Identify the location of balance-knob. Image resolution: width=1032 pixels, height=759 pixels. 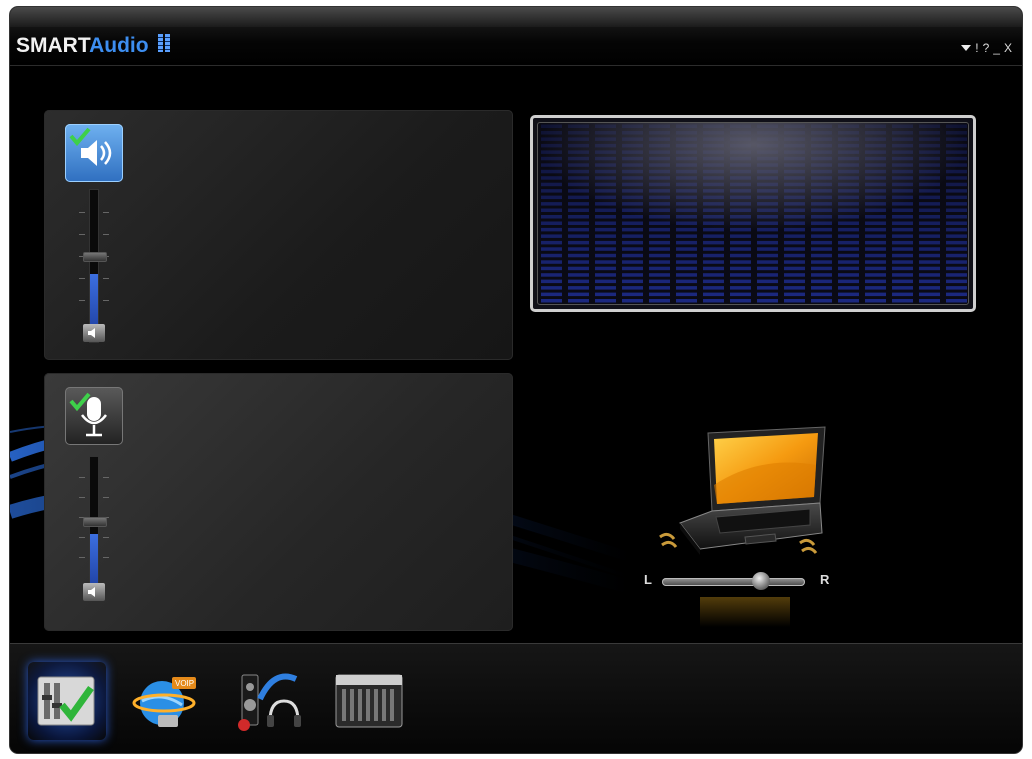
(761, 581).